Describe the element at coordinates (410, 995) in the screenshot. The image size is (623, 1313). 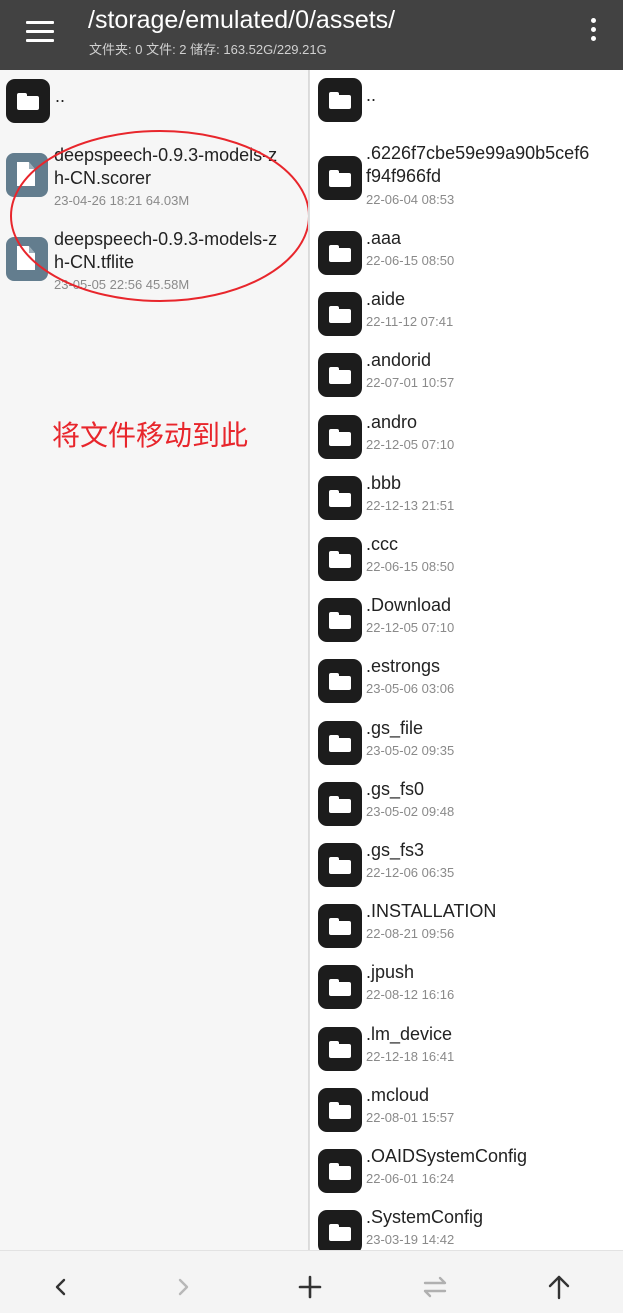
I see `item-meta: 22-08-12 16:16` at that location.